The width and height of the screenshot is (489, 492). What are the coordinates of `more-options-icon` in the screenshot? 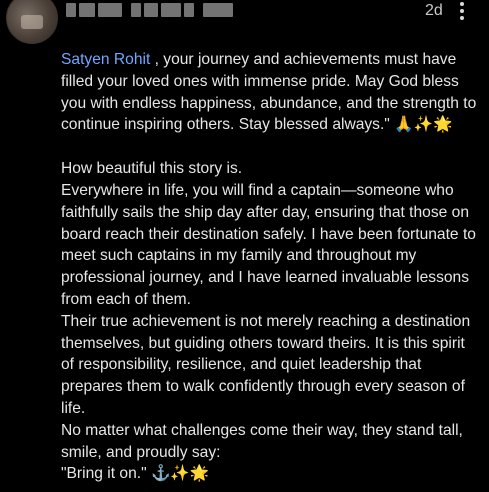 It's located at (462, 12).